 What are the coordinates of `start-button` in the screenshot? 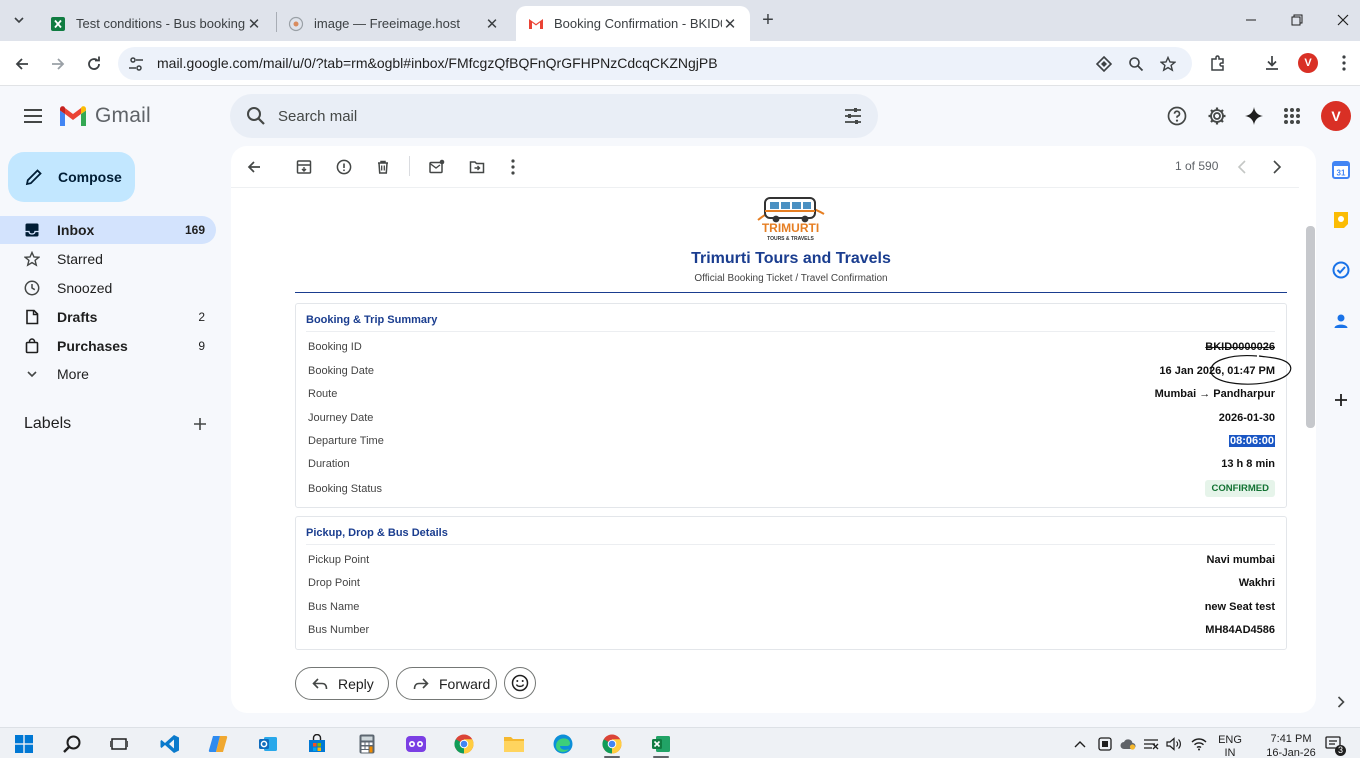 It's located at (24, 744).